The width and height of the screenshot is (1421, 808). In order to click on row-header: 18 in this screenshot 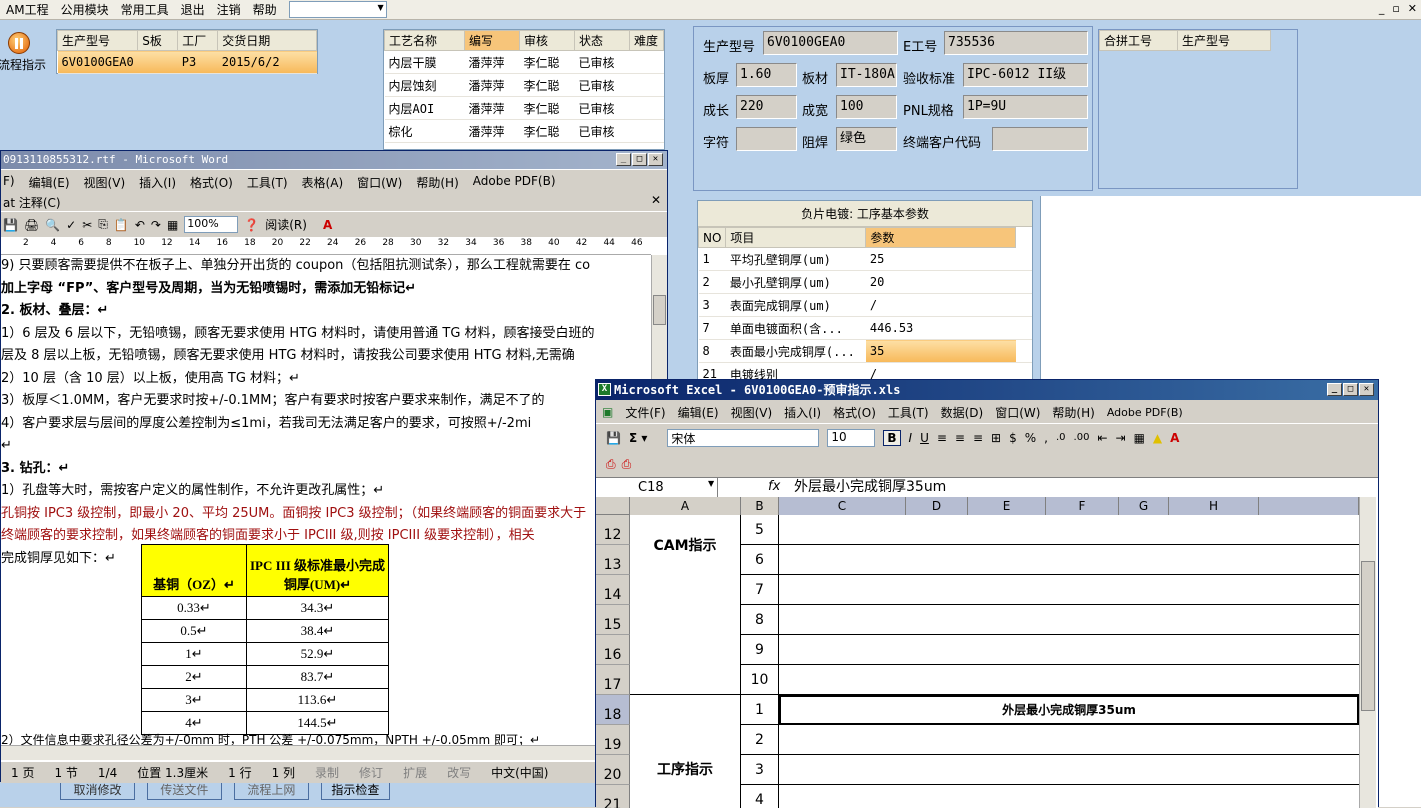, I will do `click(613, 710)`.